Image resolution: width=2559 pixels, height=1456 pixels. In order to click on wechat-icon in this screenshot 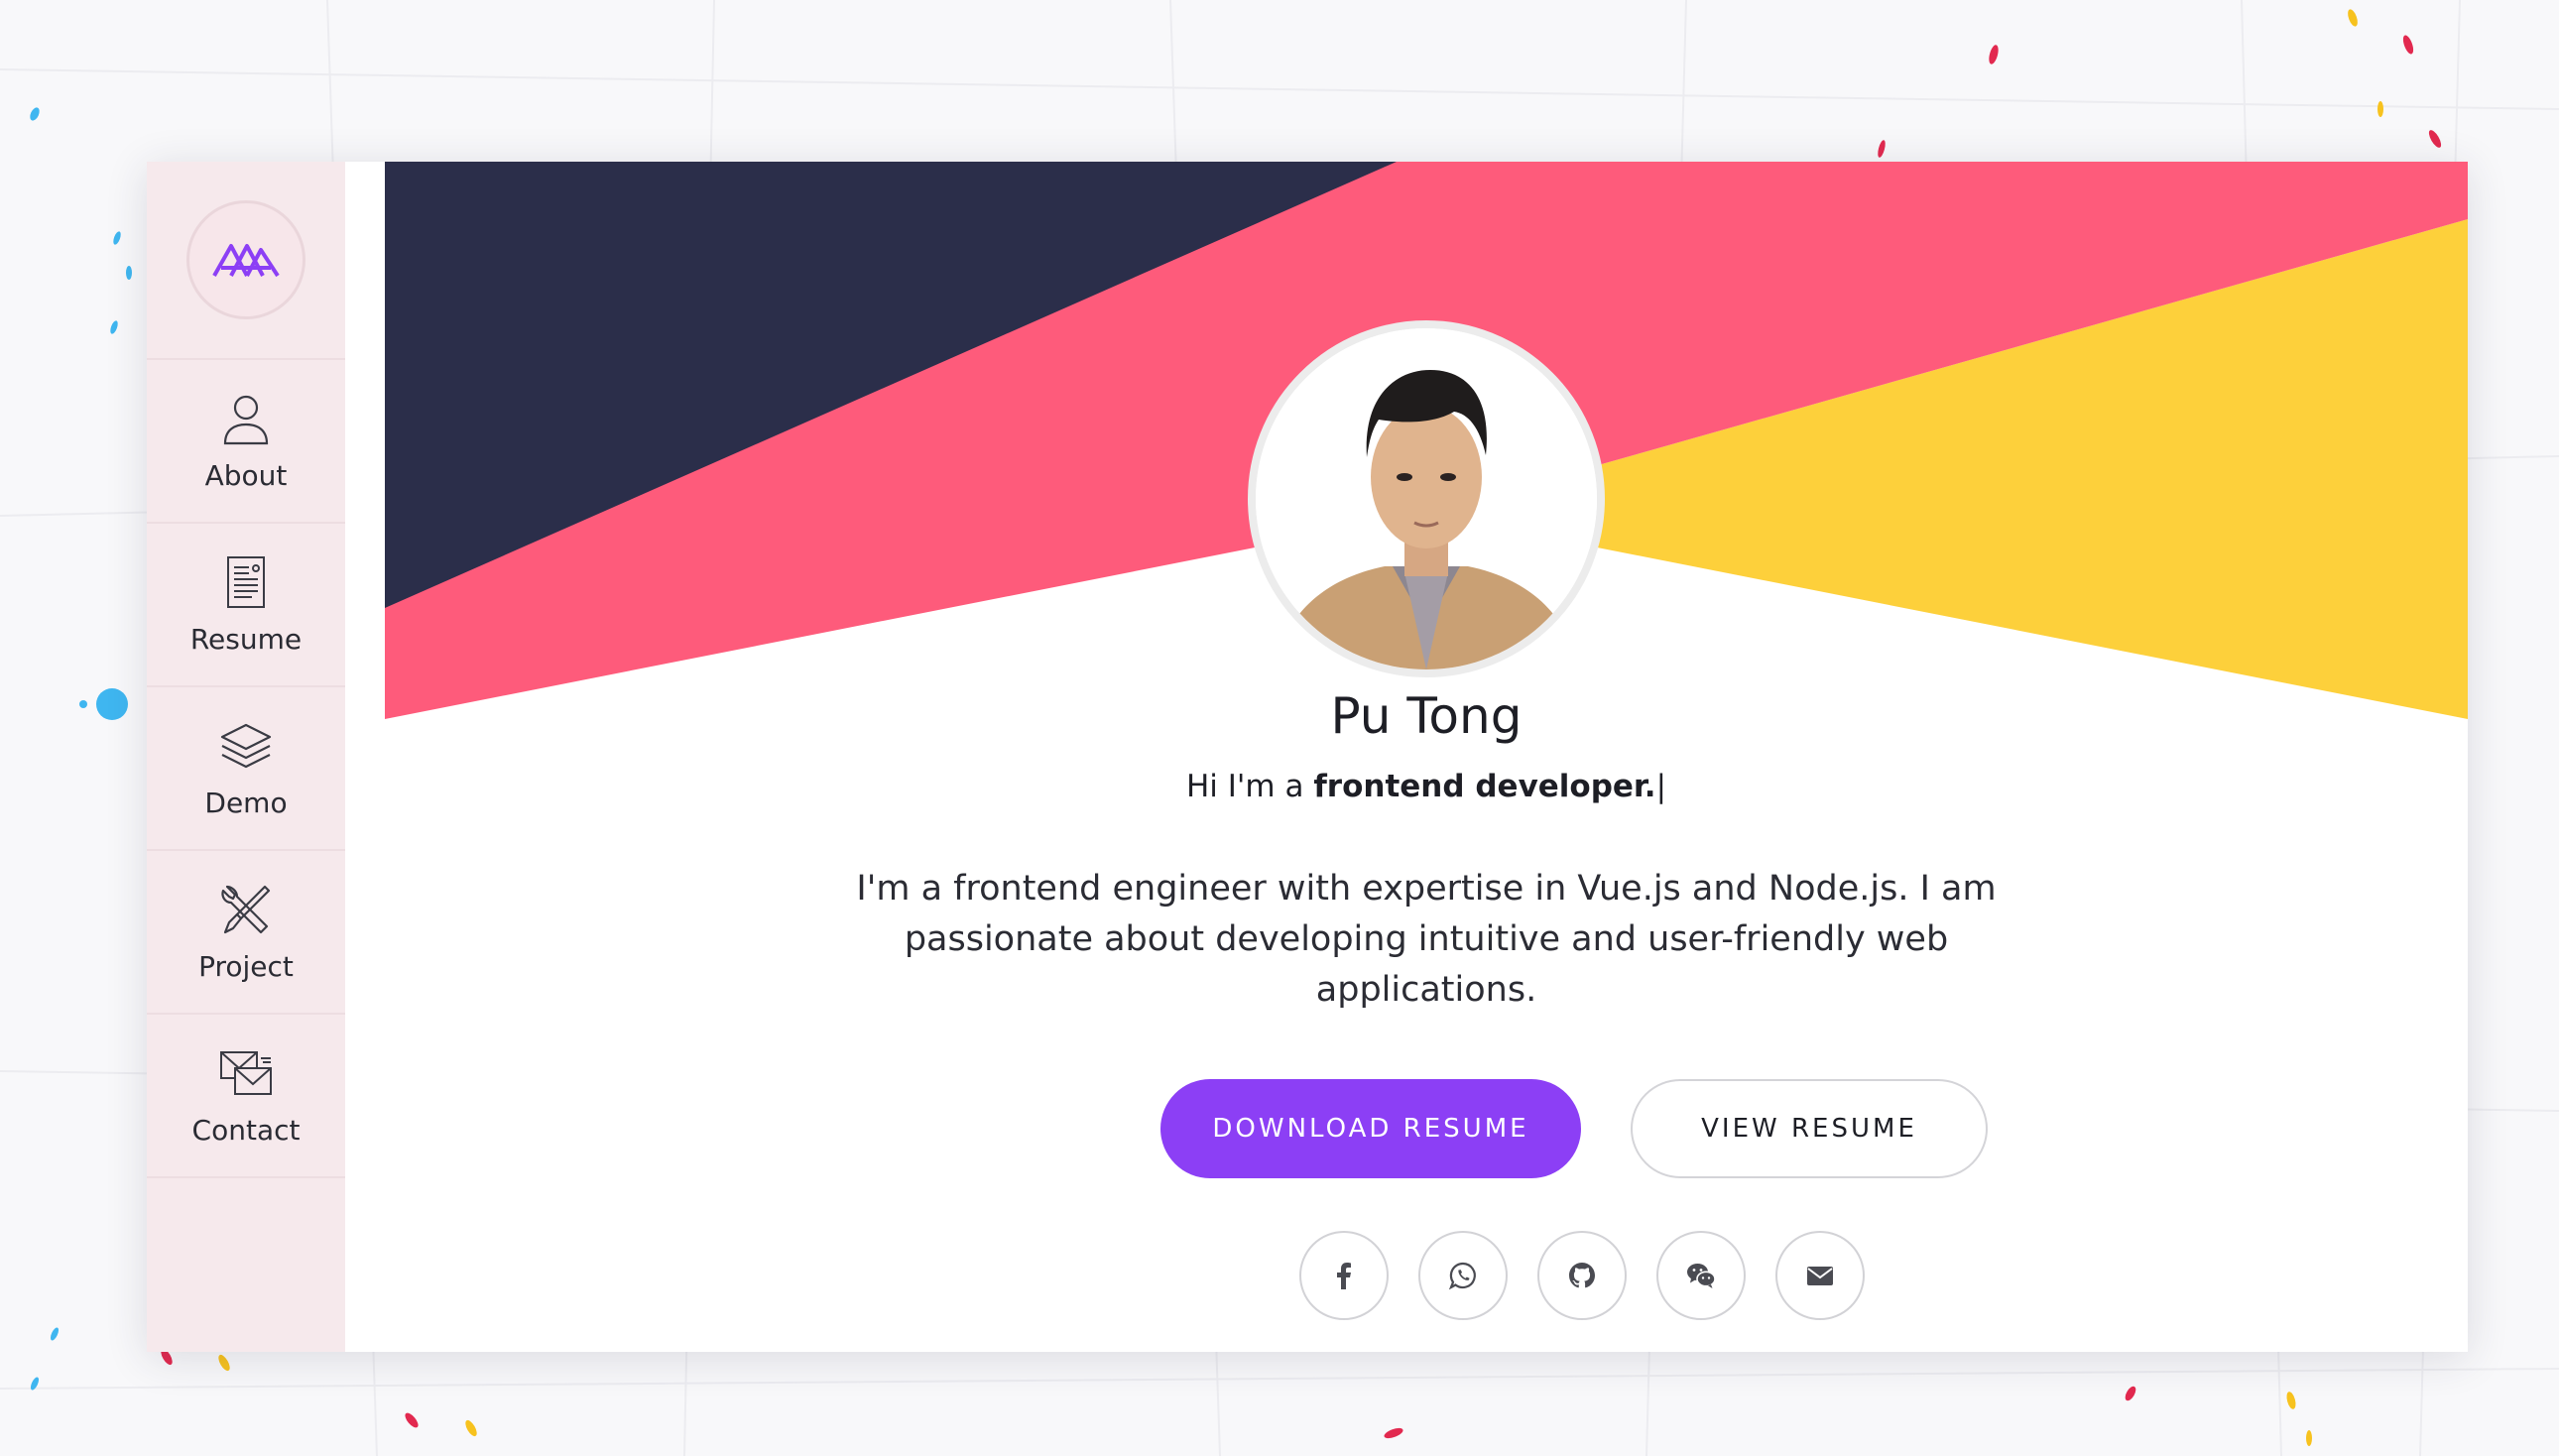, I will do `click(1702, 1276)`.